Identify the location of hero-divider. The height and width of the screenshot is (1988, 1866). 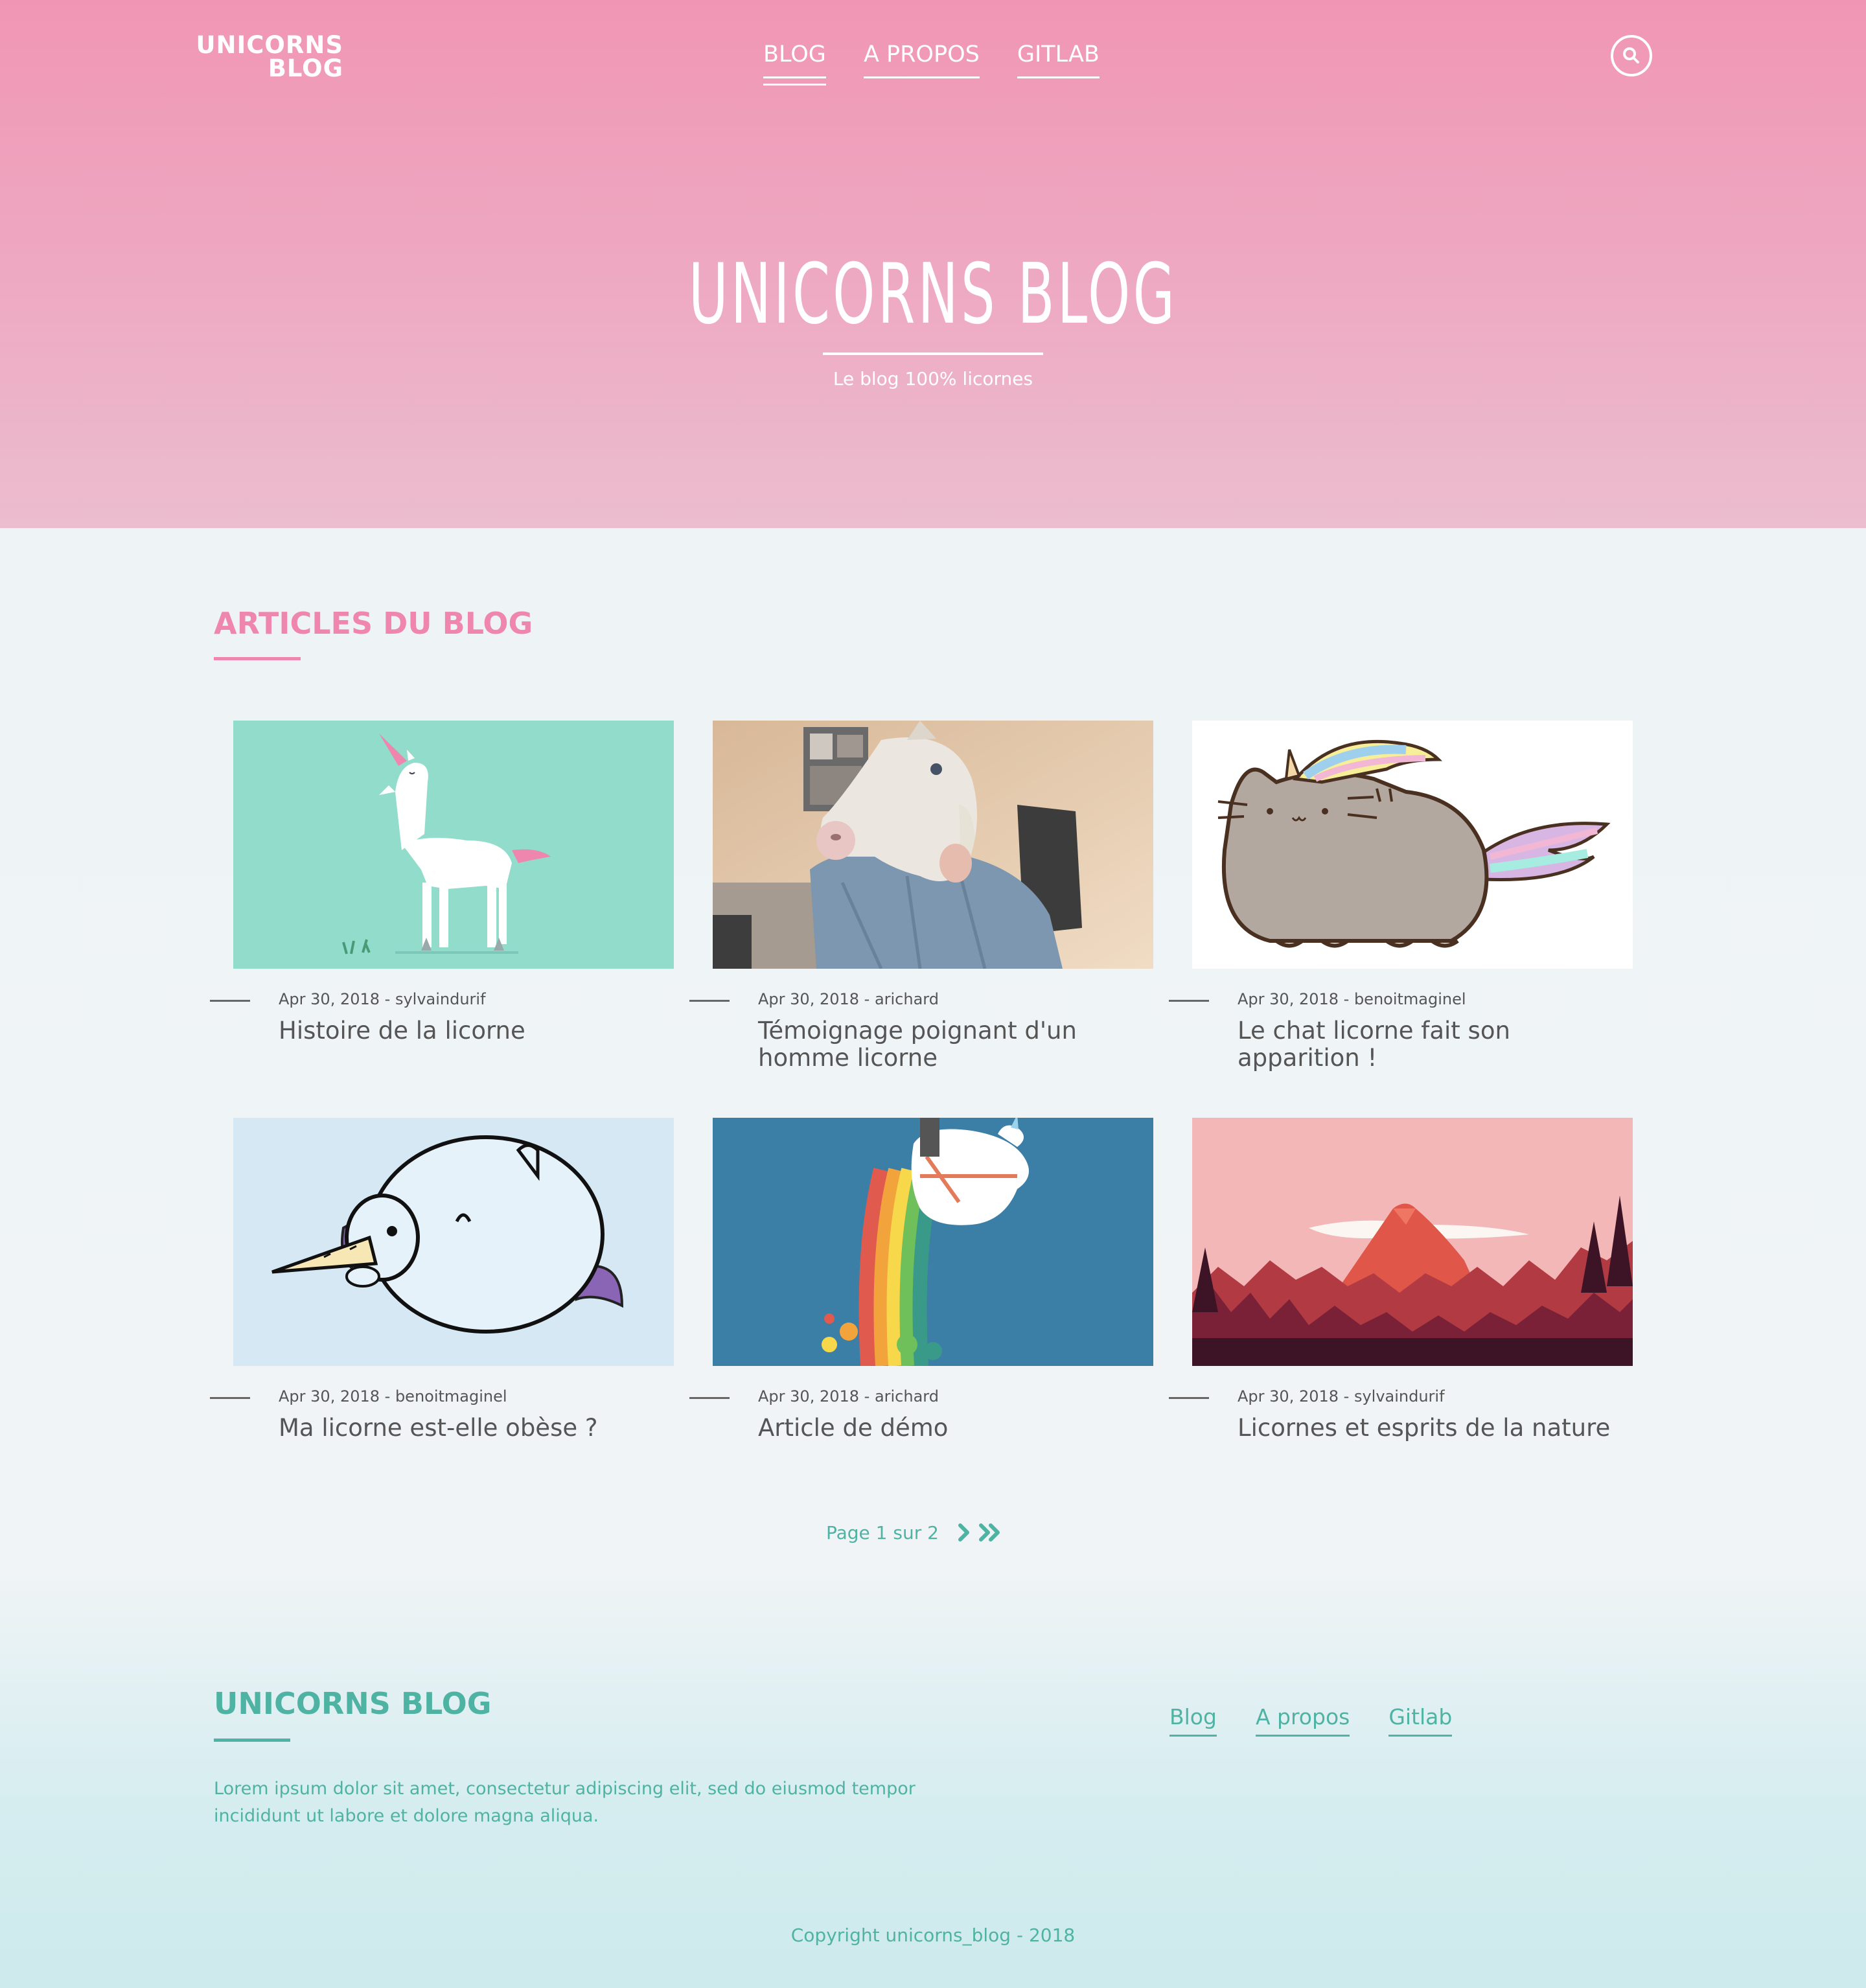
(933, 354).